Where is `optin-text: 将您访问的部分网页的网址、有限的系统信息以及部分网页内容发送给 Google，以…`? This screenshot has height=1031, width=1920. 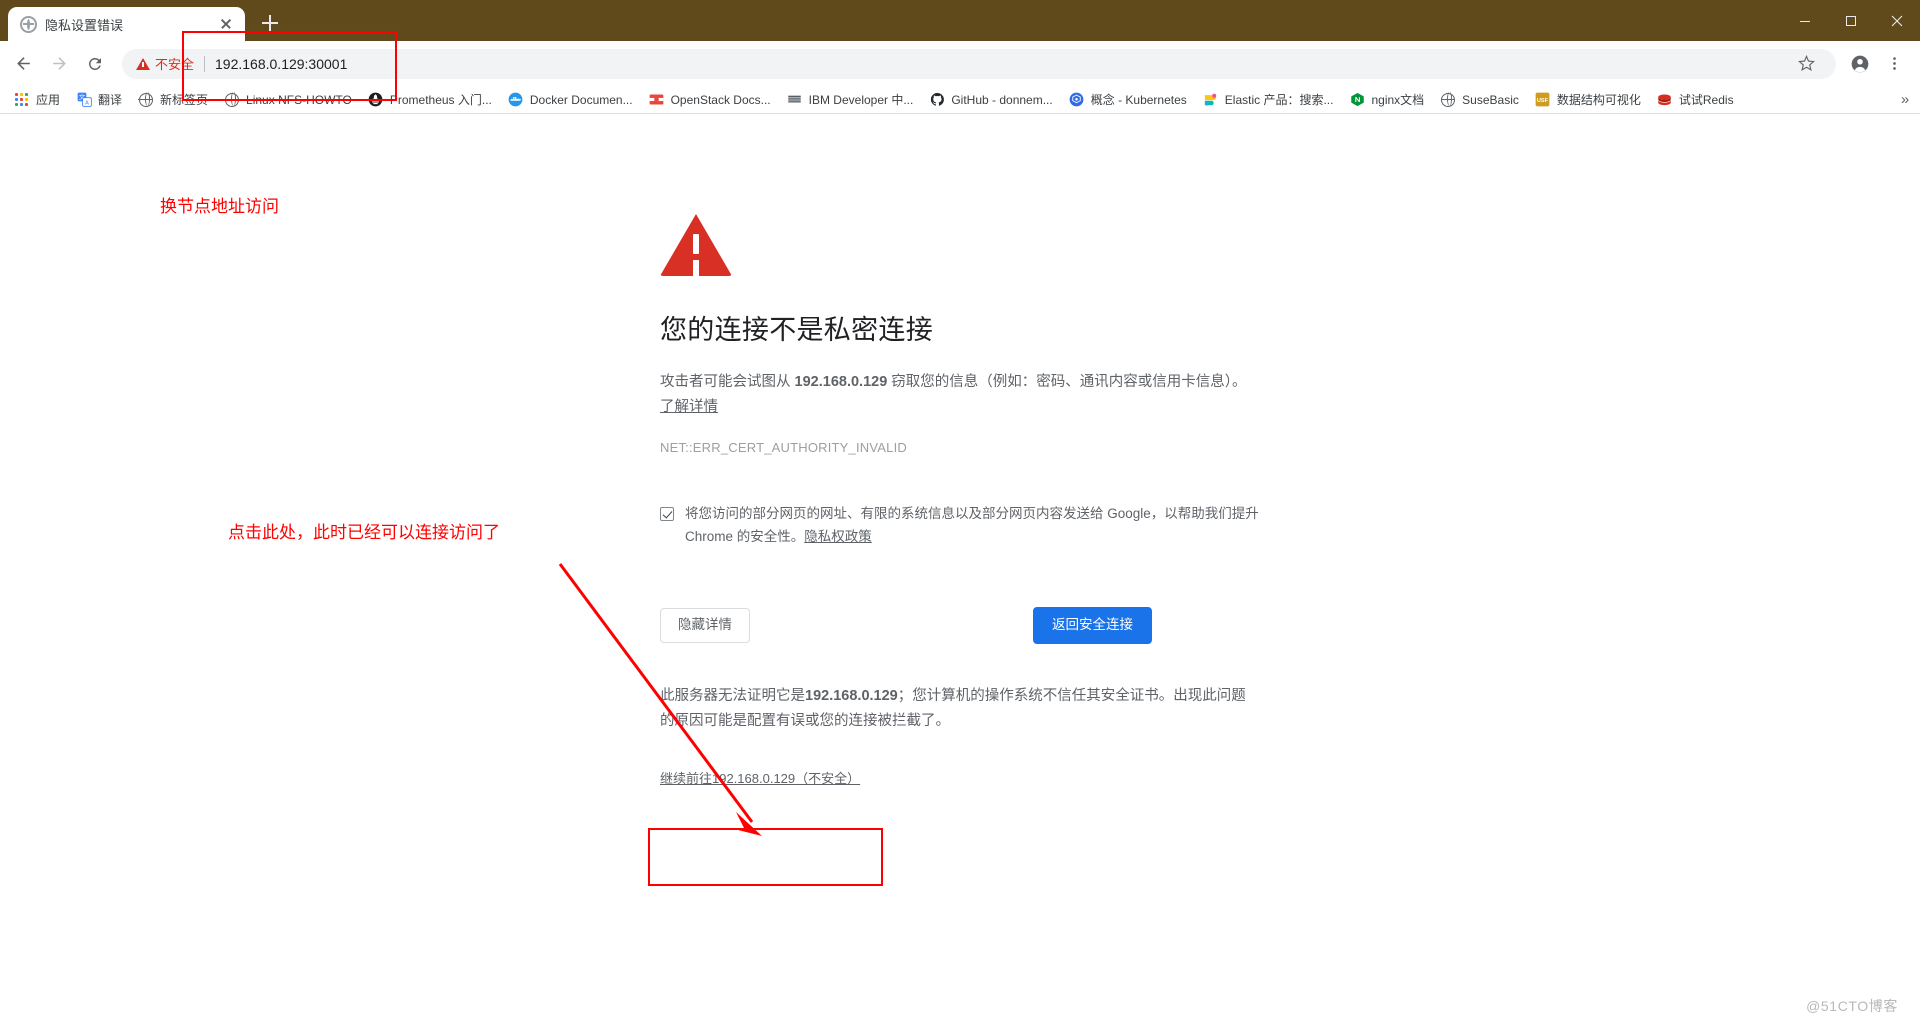
optin-text: 将您访问的部分网页的网址、有限的系统信息以及部分网页内容发送给 Google，以… is located at coordinates (972, 526).